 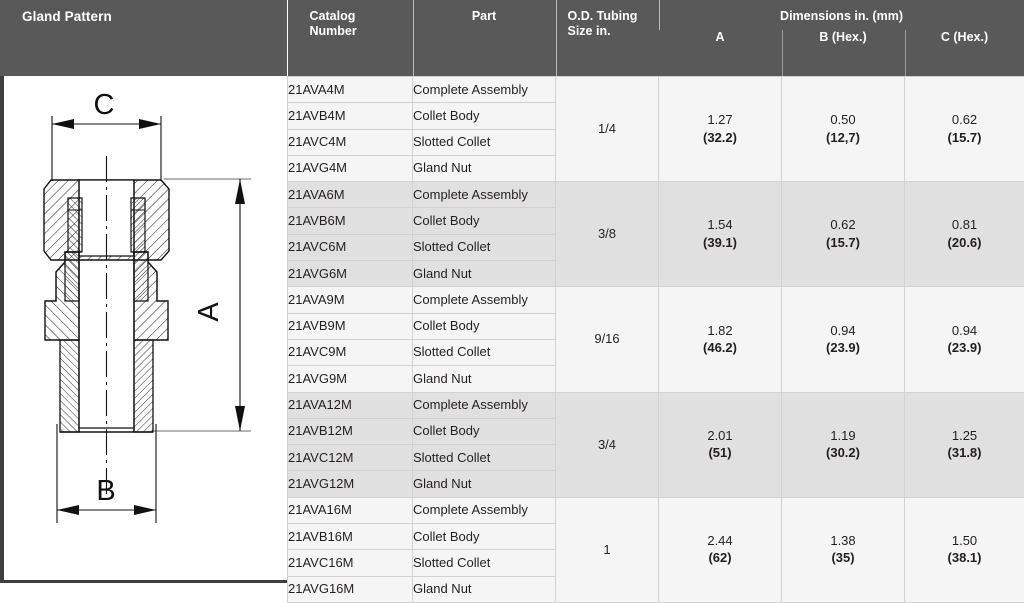 I want to click on cell-dimension-c: 1.50(38.1), so click(x=964, y=549).